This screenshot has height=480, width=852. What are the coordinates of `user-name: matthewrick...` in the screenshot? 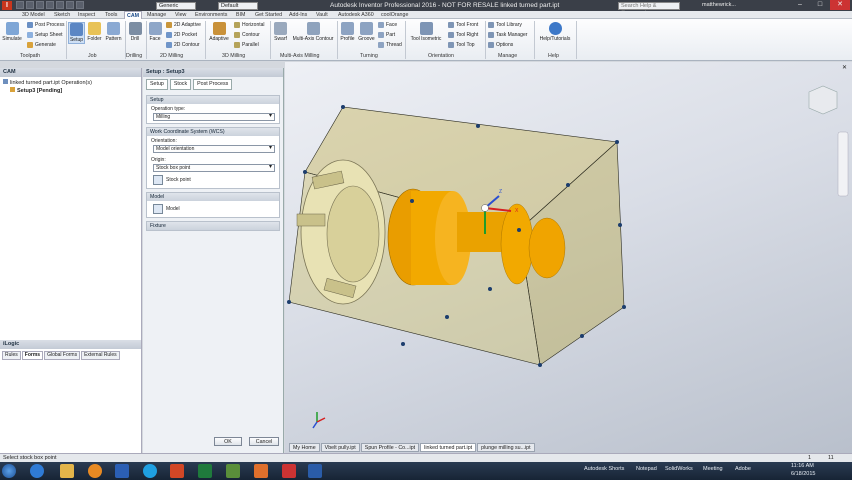 It's located at (719, 5).